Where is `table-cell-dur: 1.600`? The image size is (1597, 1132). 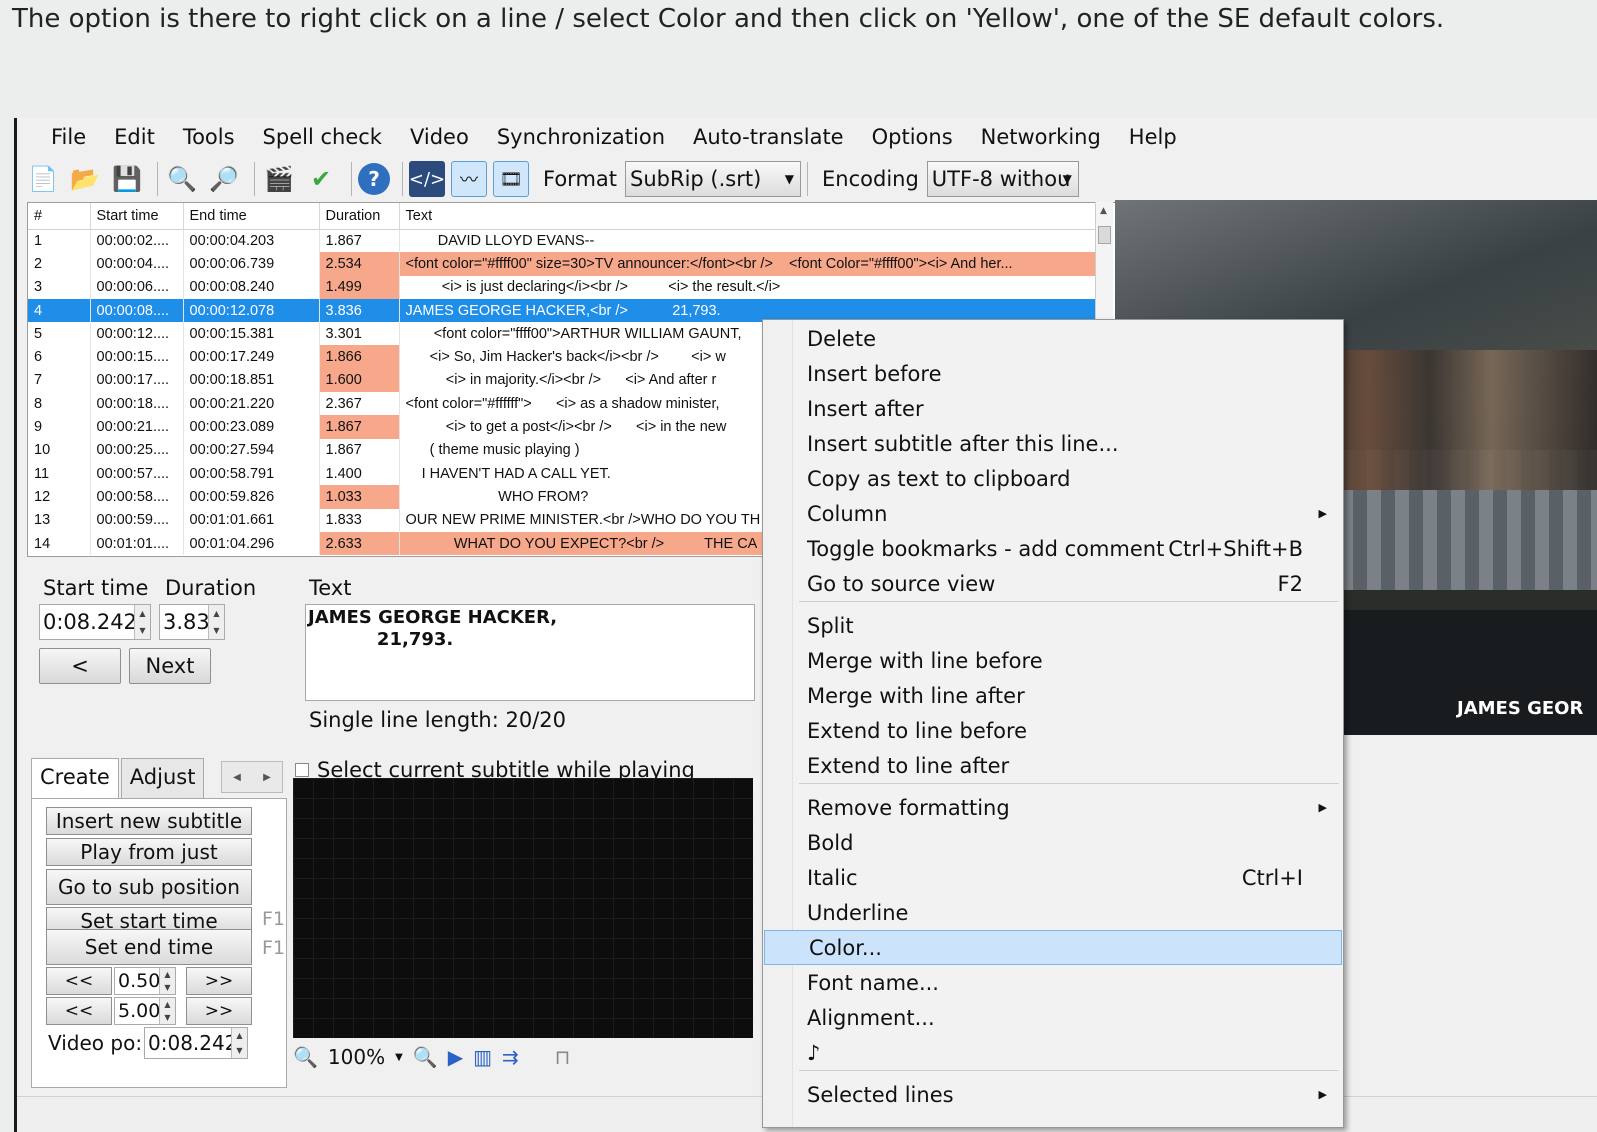 table-cell-dur: 1.600 is located at coordinates (359, 380).